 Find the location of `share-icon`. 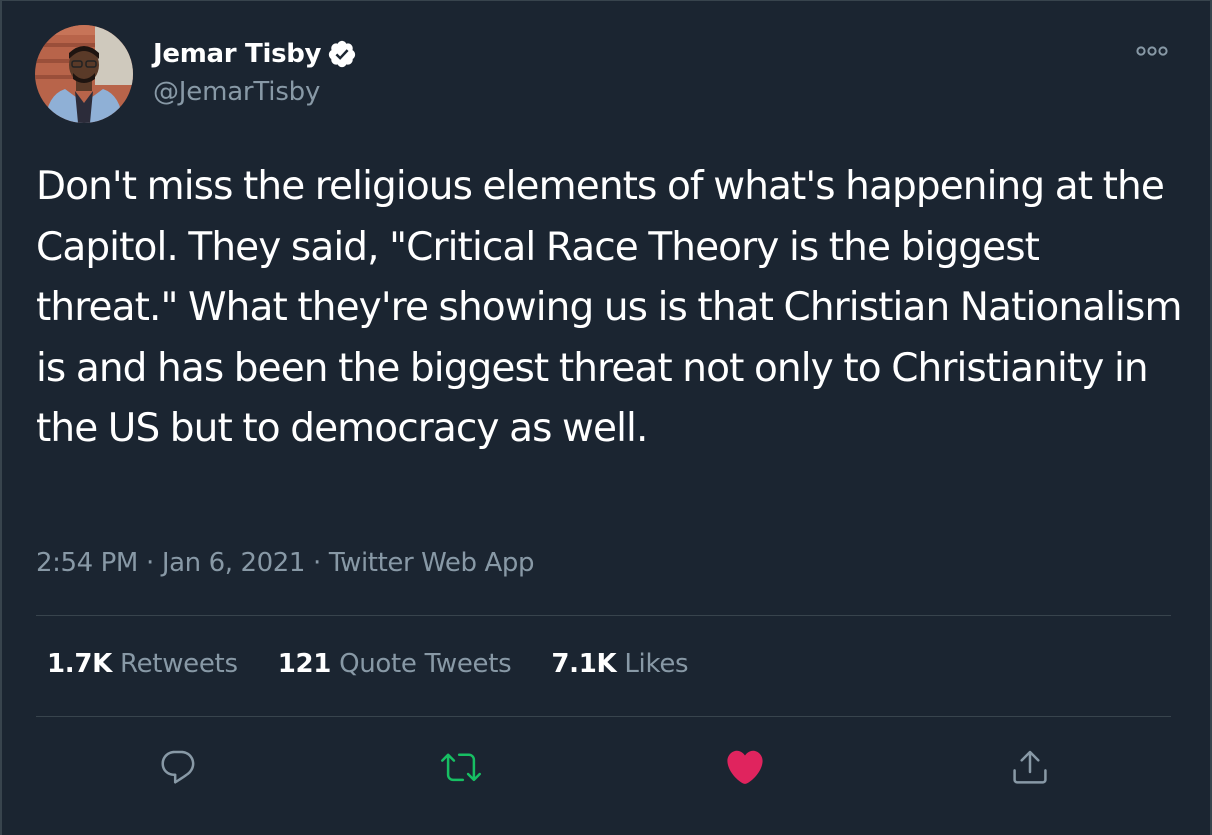

share-icon is located at coordinates (1030, 767).